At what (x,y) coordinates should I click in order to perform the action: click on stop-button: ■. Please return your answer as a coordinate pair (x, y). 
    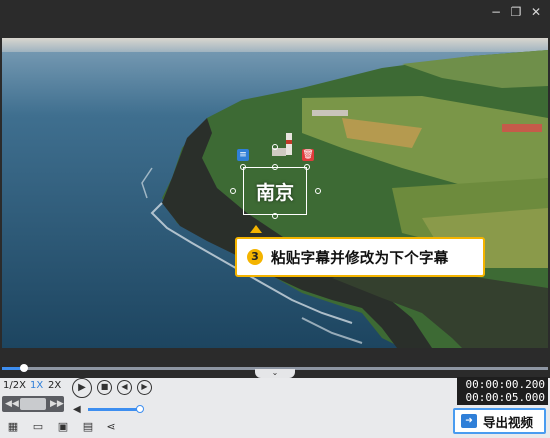
    Looking at the image, I should click on (104, 387).